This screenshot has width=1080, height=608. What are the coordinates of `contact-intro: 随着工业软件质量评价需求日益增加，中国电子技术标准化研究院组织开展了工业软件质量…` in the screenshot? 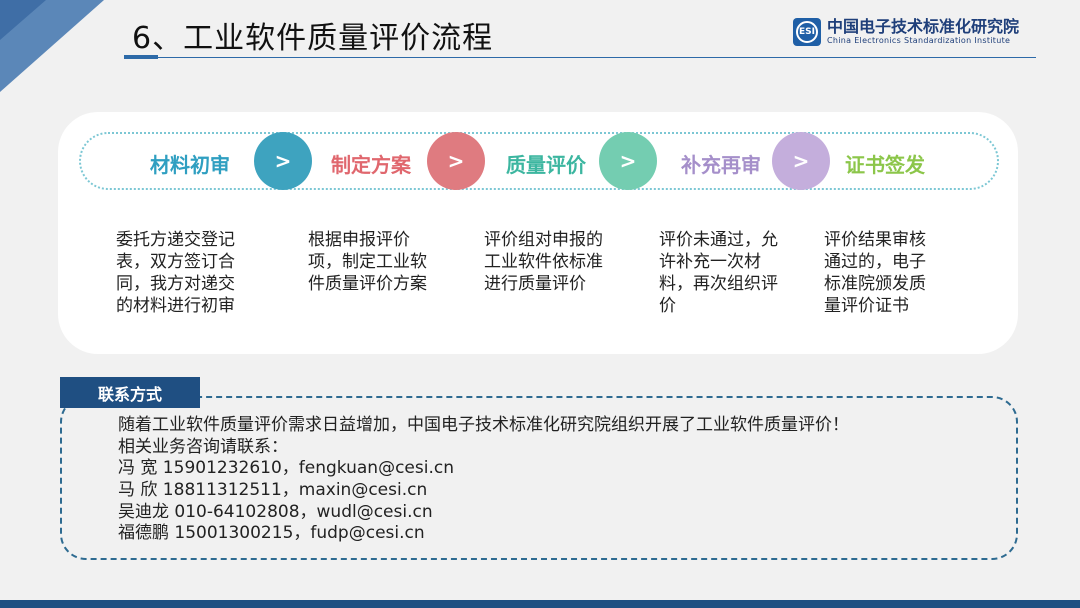 It's located at (483, 425).